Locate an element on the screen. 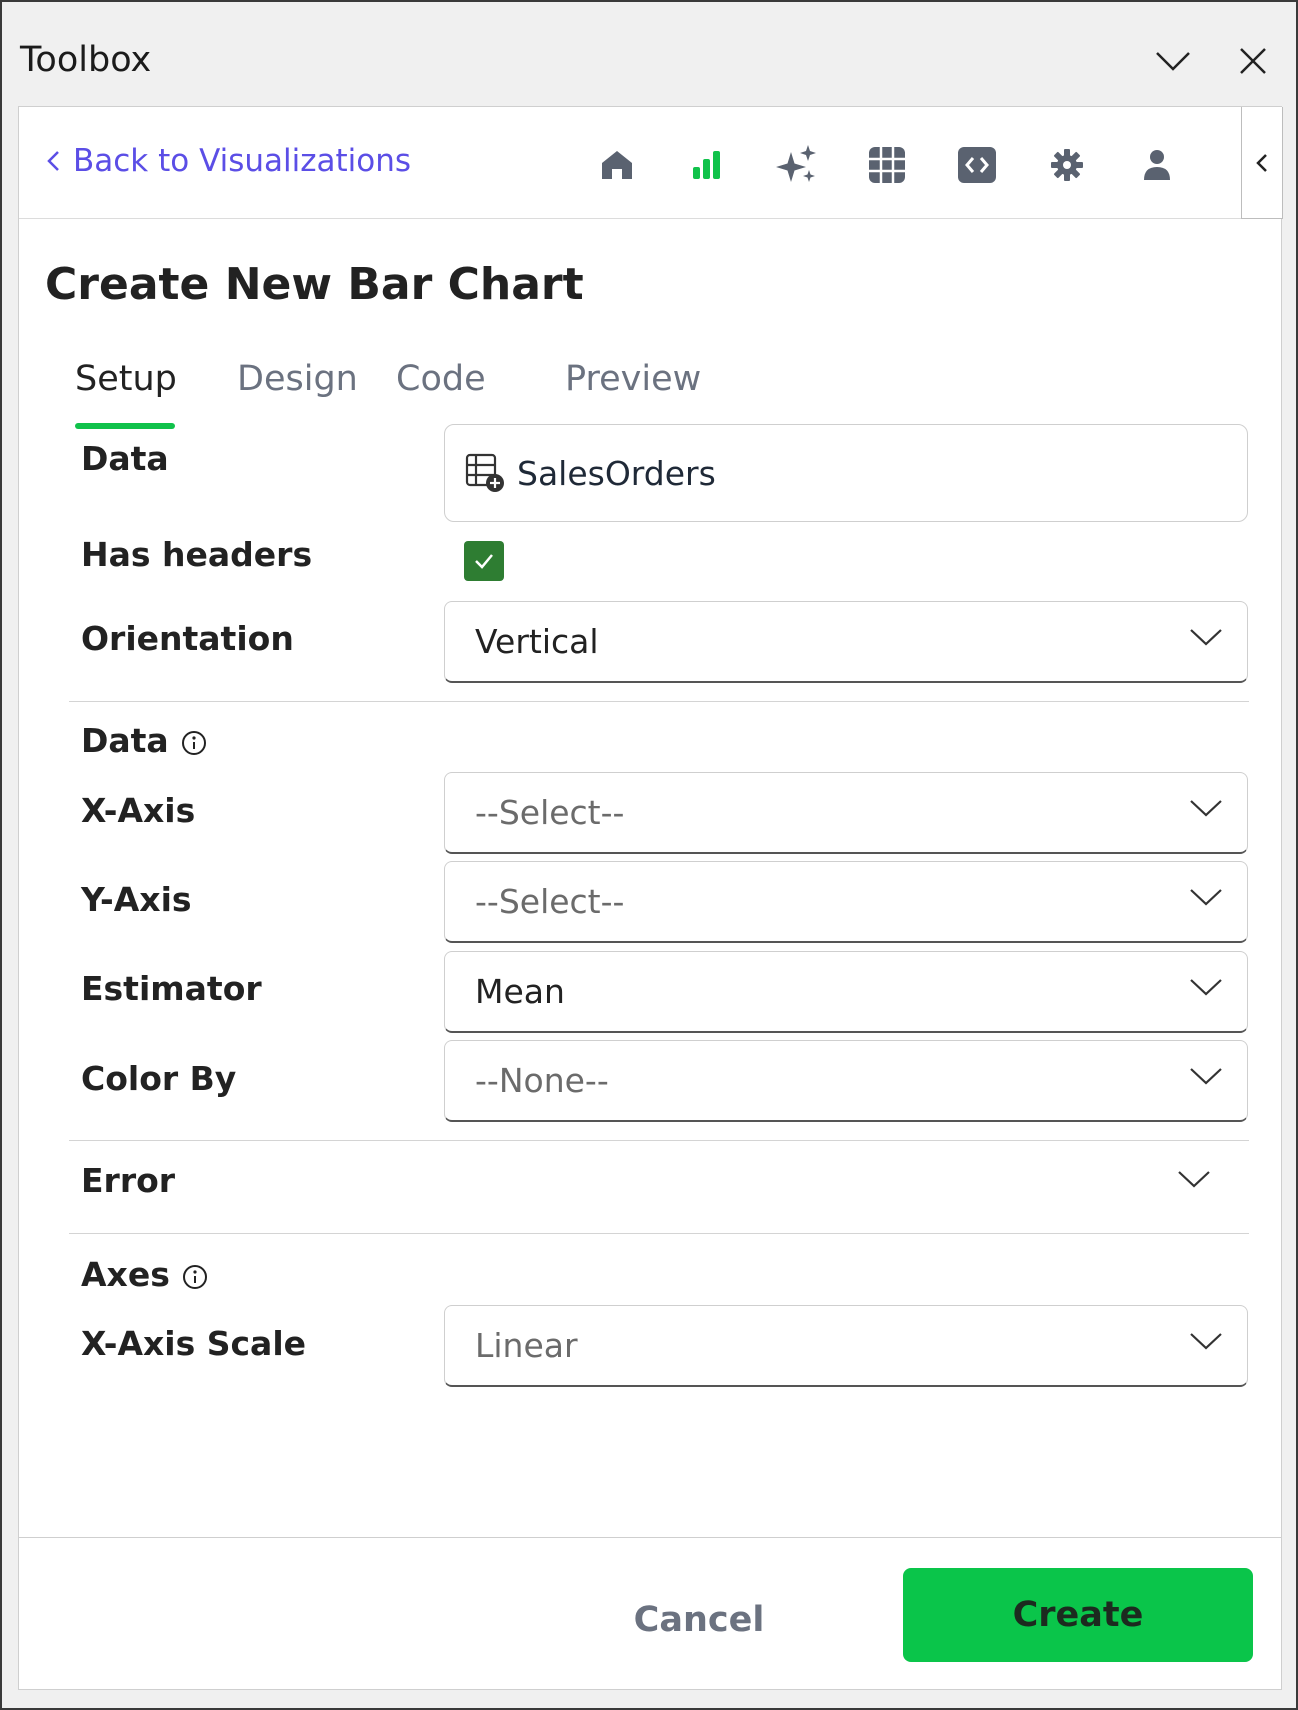  window-title: Toolbox is located at coordinates (86, 60).